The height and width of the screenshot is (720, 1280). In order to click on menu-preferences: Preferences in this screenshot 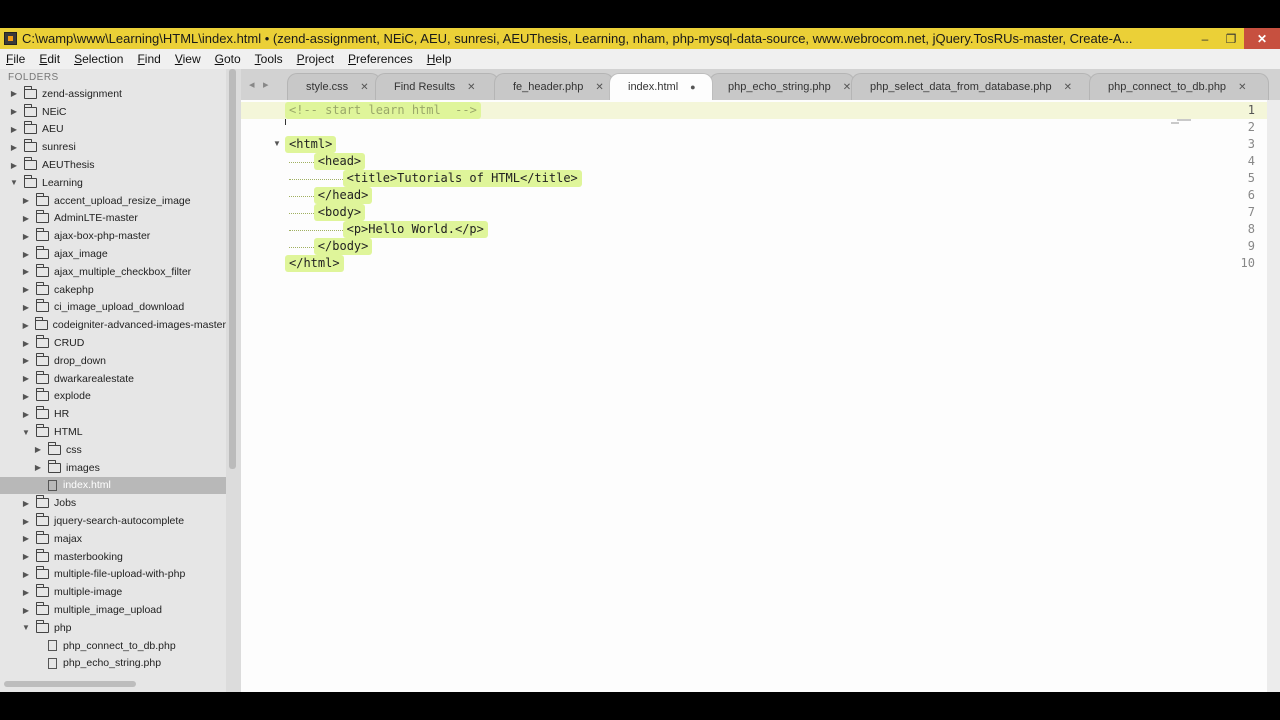, I will do `click(380, 59)`.